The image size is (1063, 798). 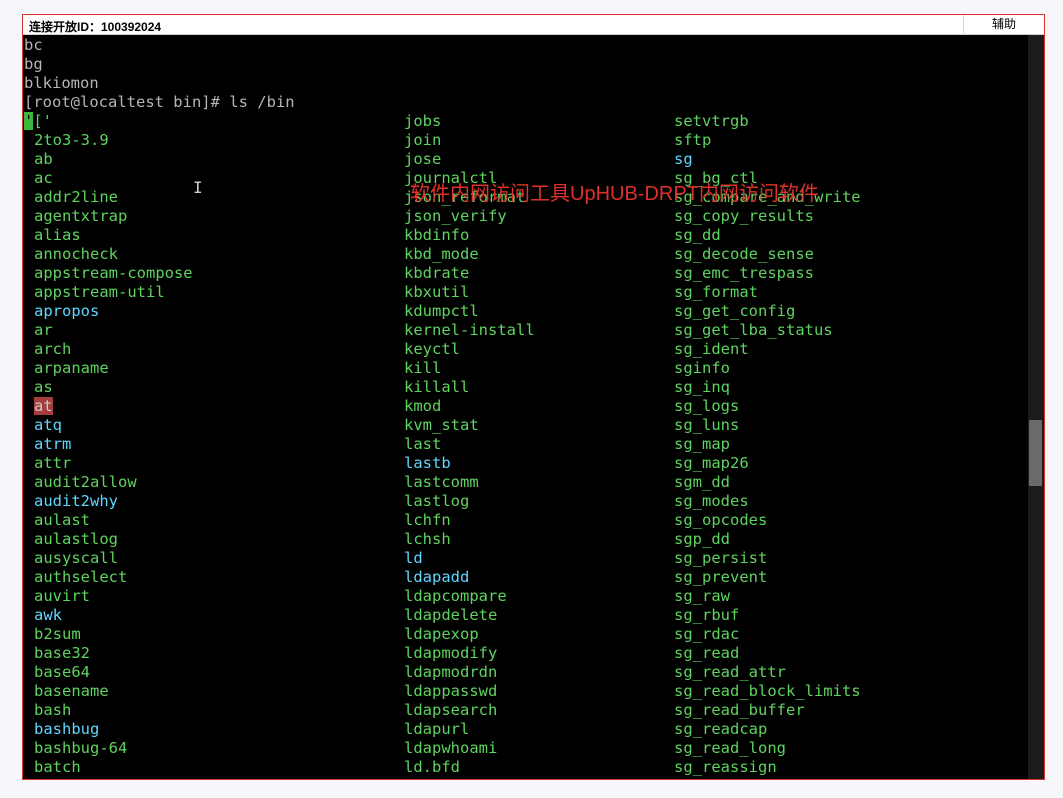 I want to click on scrollbar-thumb, so click(x=1035, y=453).